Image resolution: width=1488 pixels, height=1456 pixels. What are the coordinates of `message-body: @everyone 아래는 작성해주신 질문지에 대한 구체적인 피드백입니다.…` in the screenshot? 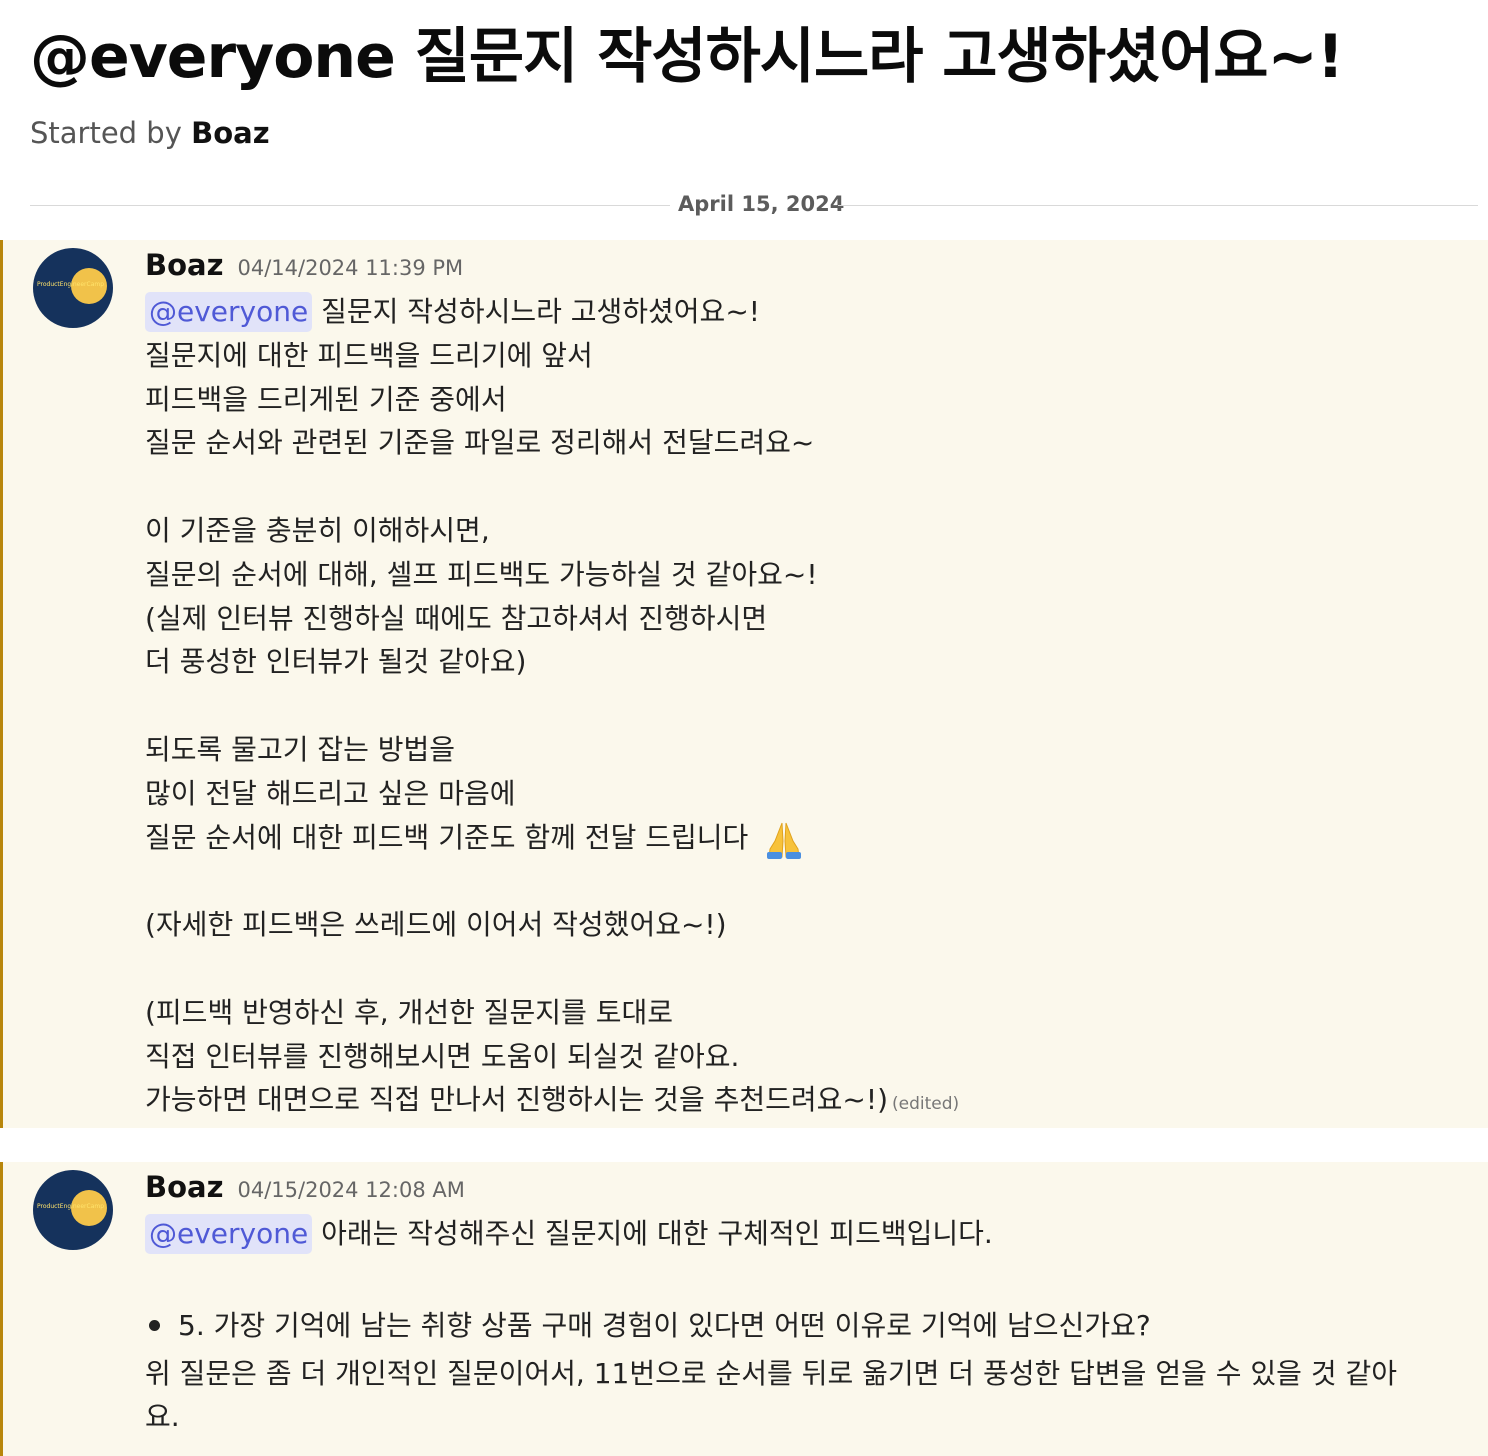 It's located at (786, 1325).